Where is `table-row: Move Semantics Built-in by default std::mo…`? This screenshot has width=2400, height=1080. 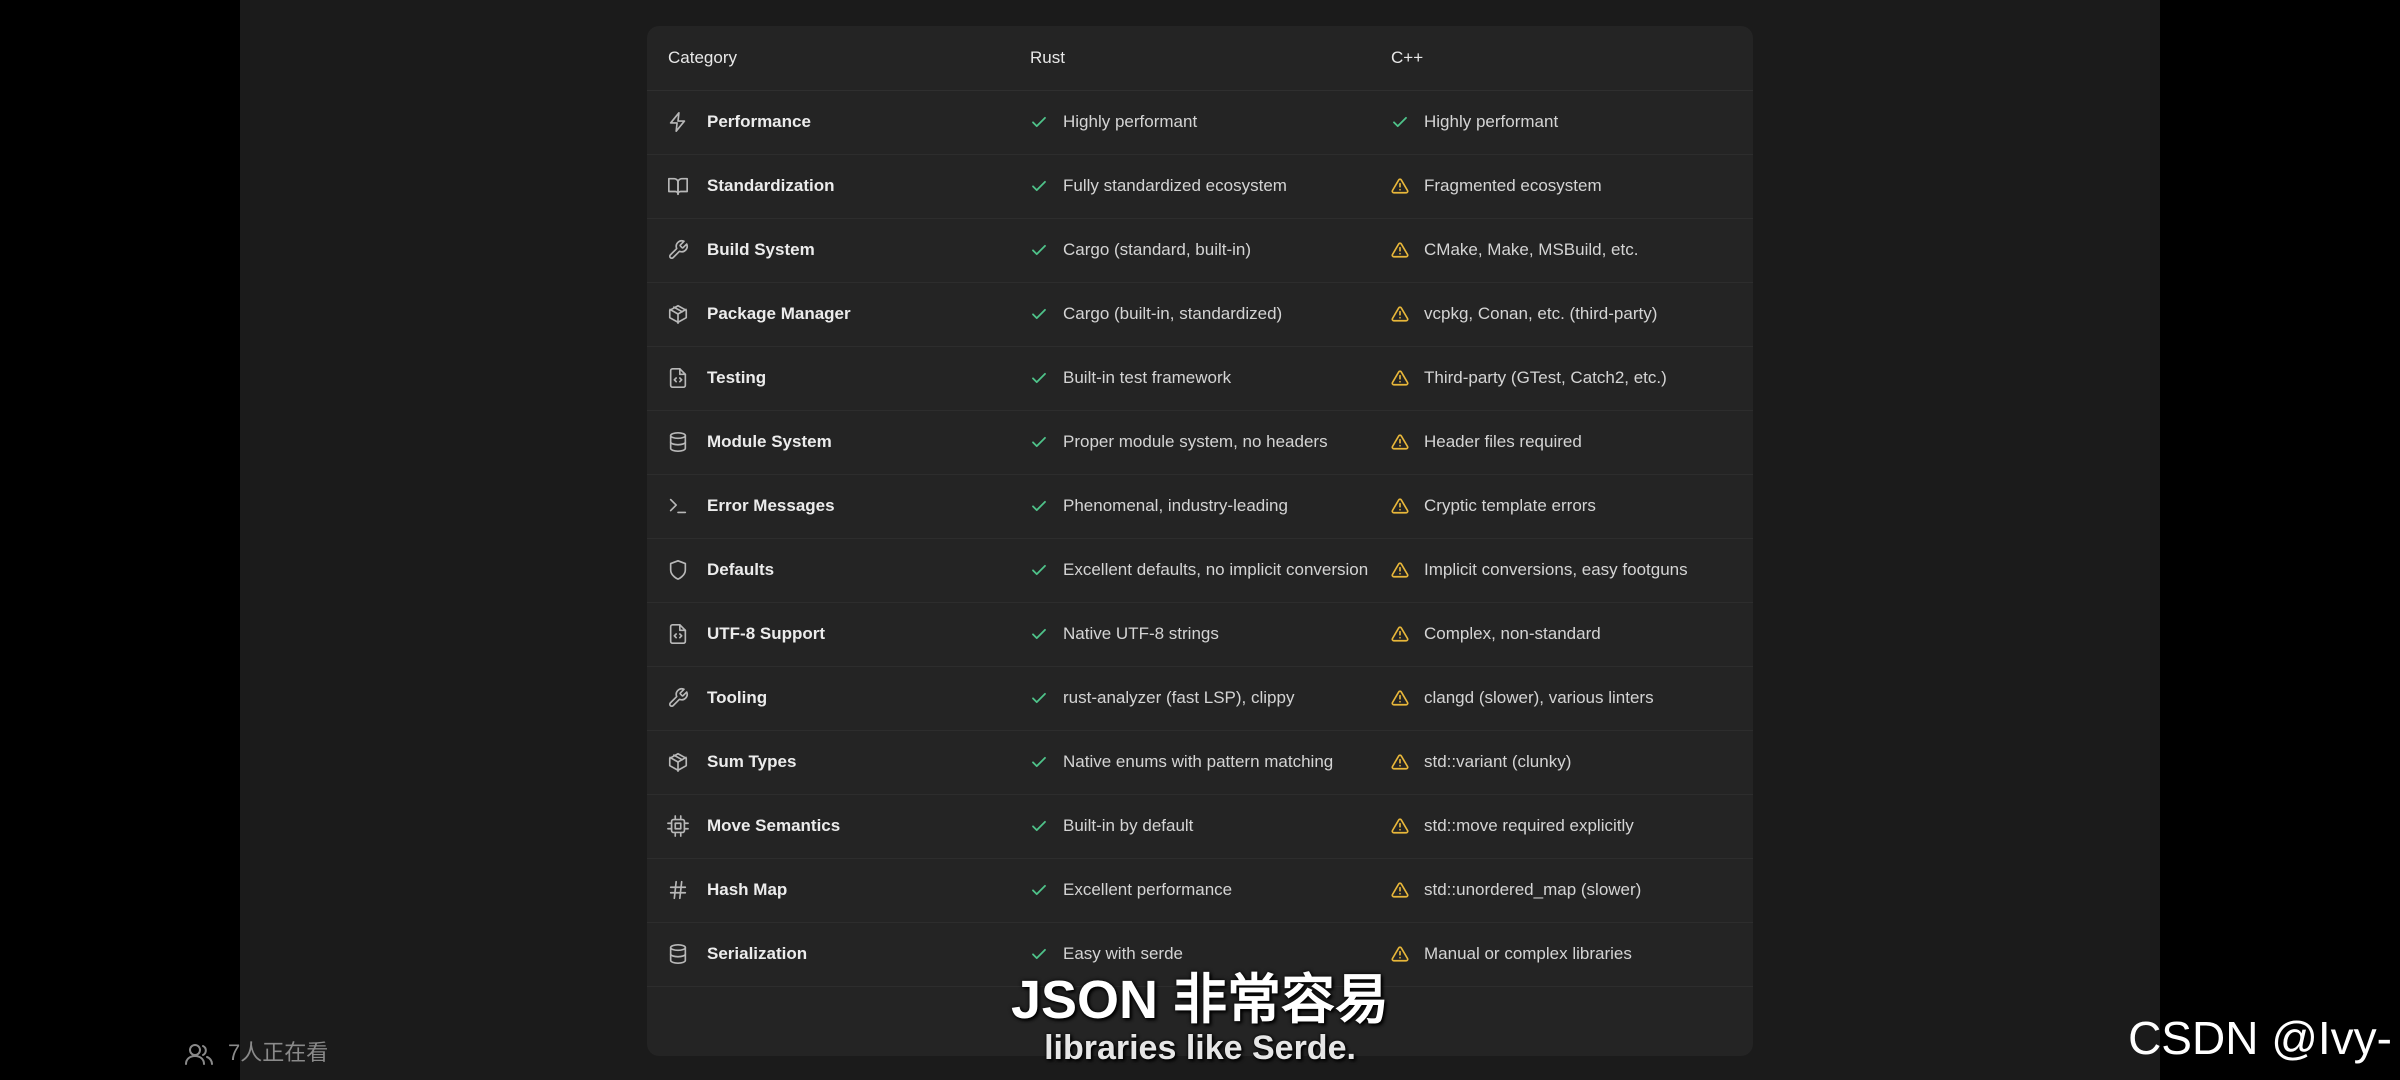 table-row: Move Semantics Built-in by default std::mo… is located at coordinates (1200, 826).